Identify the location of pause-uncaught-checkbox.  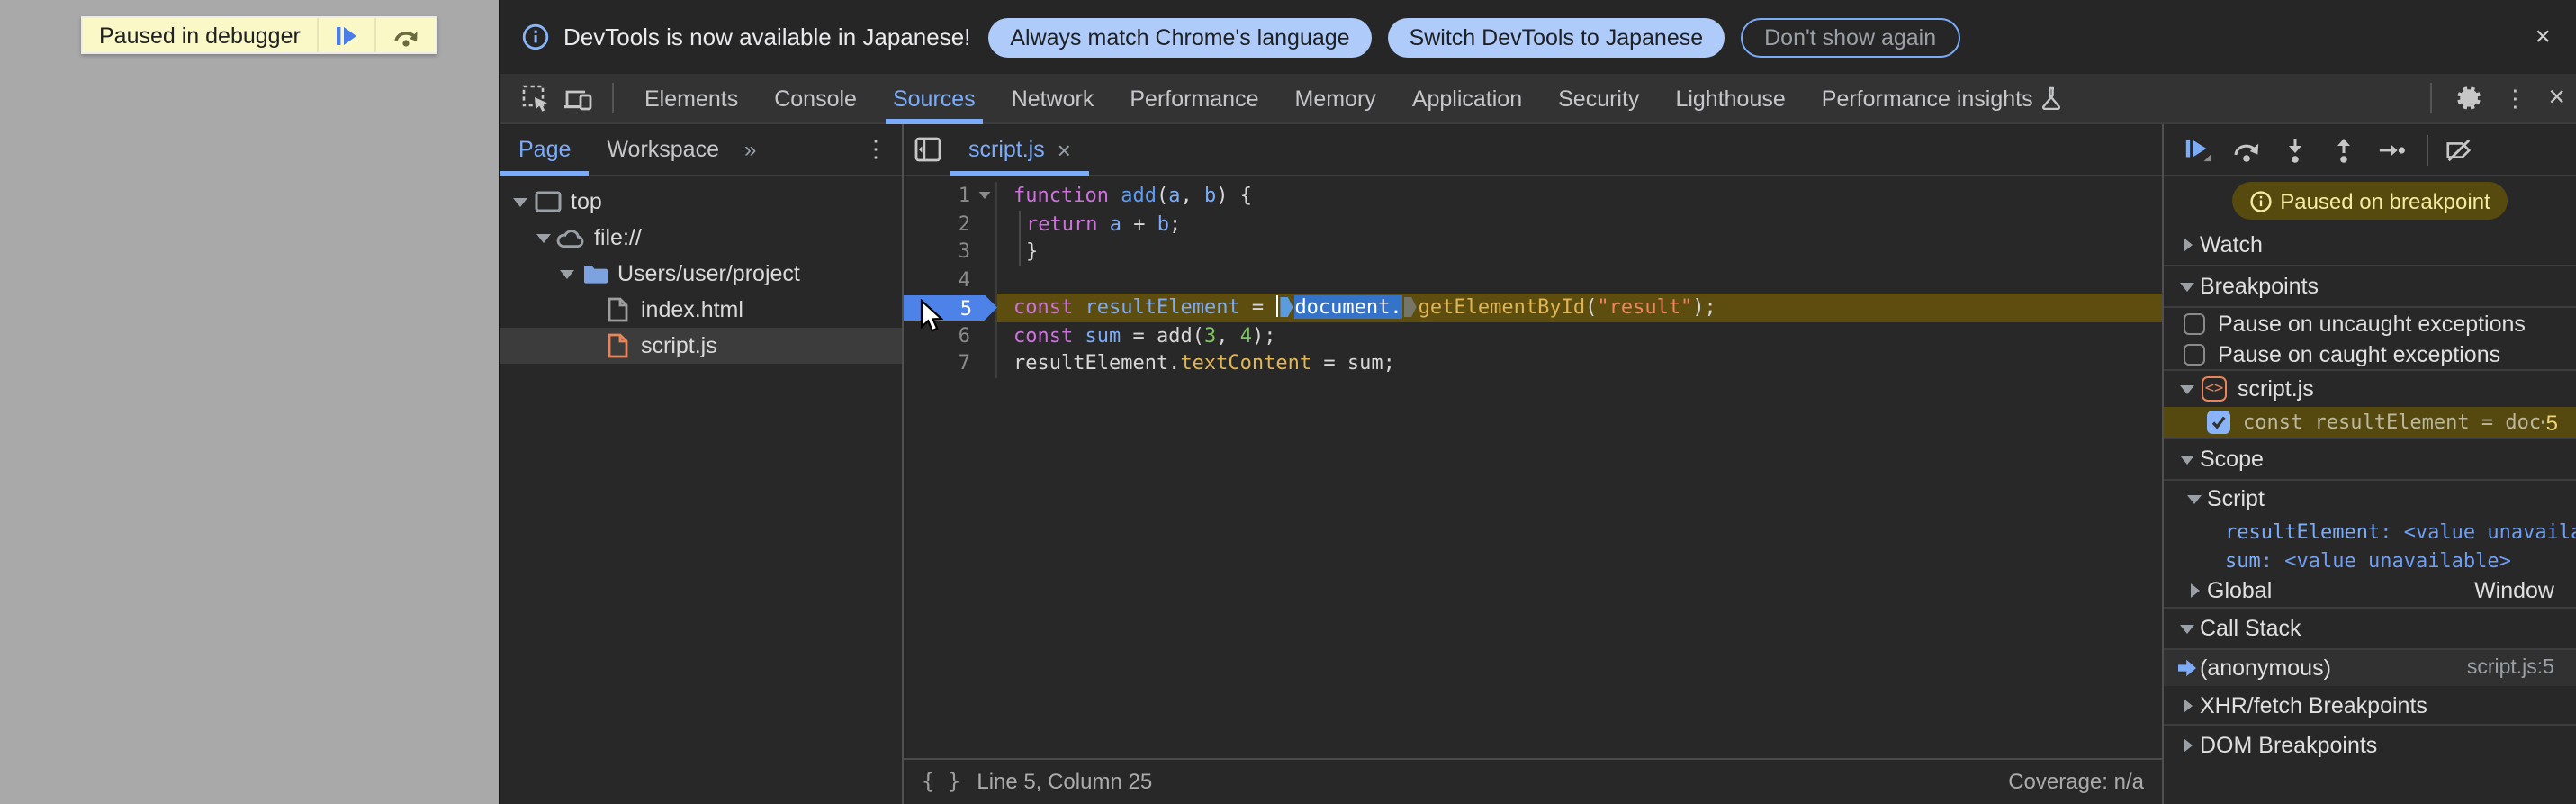
(2194, 323).